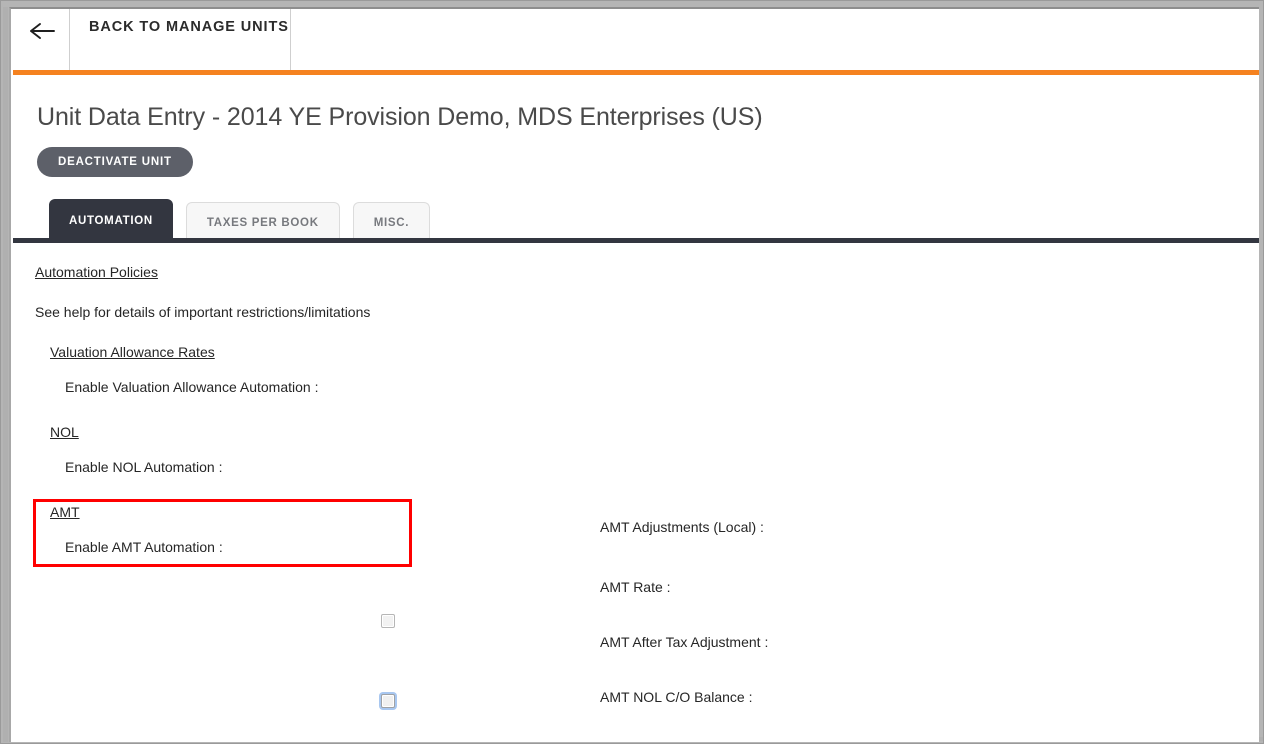  Describe the element at coordinates (69, 39) in the screenshot. I see `topbar-divider-left` at that location.